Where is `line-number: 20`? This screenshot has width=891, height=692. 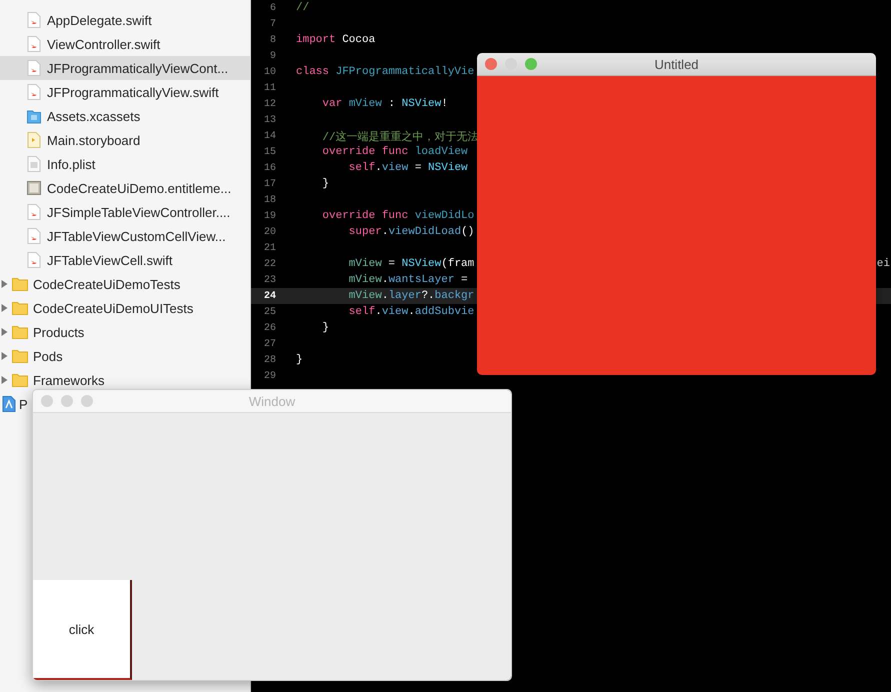 line-number: 20 is located at coordinates (269, 232).